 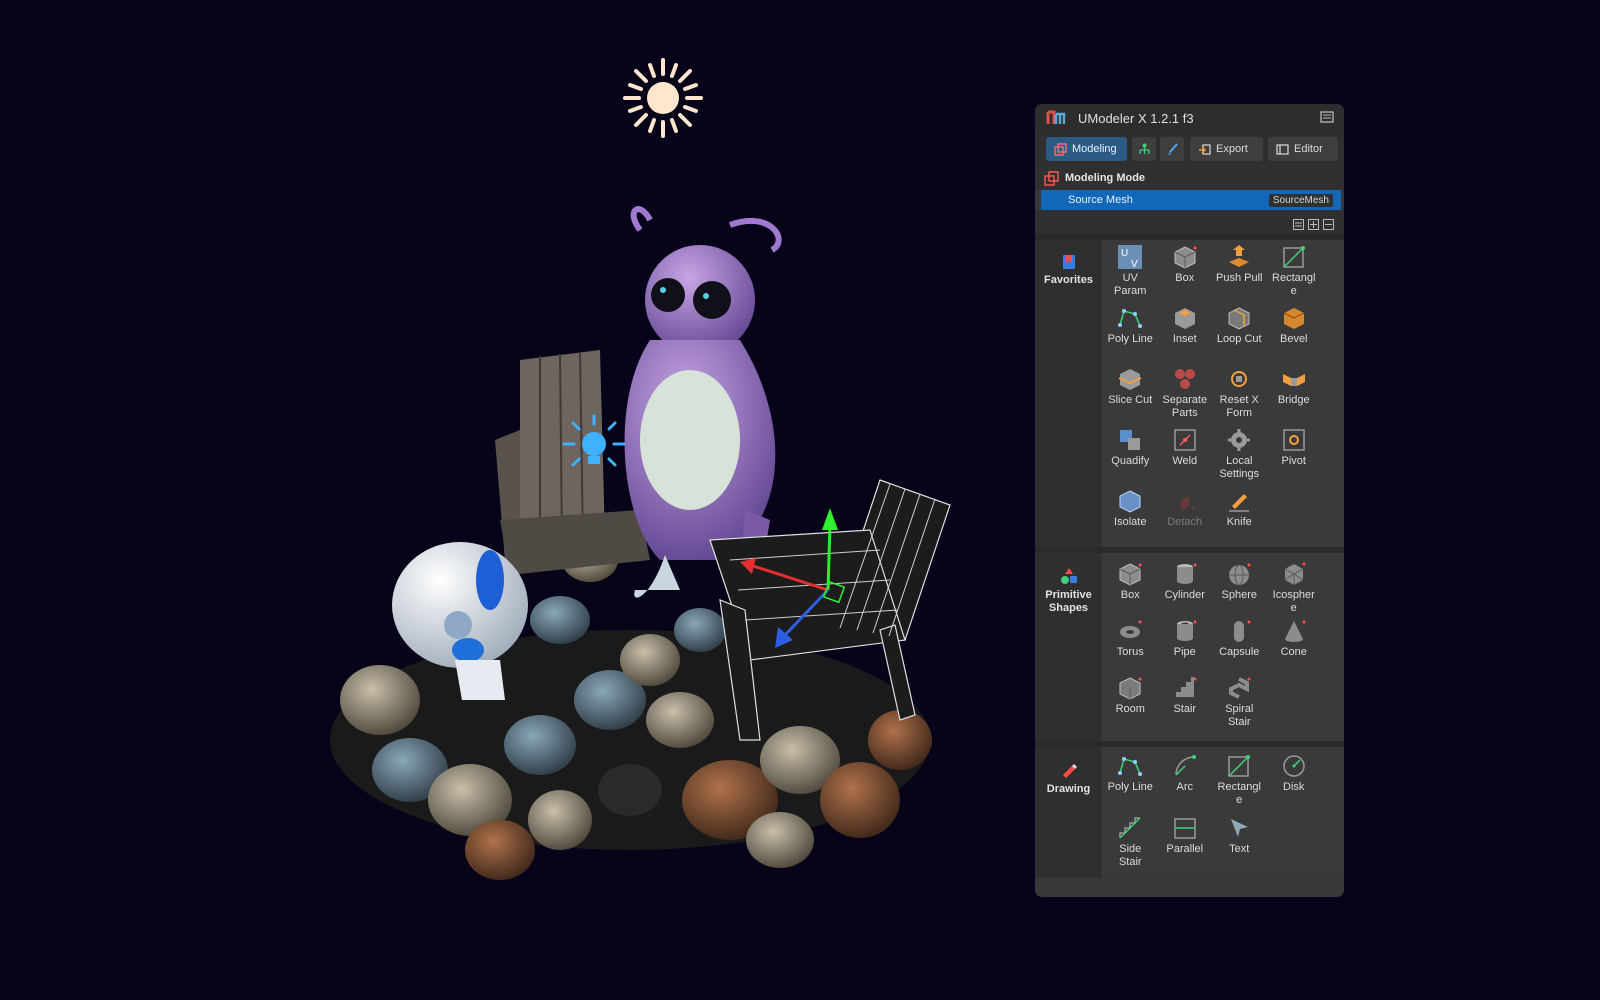 What do you see at coordinates (1298, 223) in the screenshot?
I see `list-icon` at bounding box center [1298, 223].